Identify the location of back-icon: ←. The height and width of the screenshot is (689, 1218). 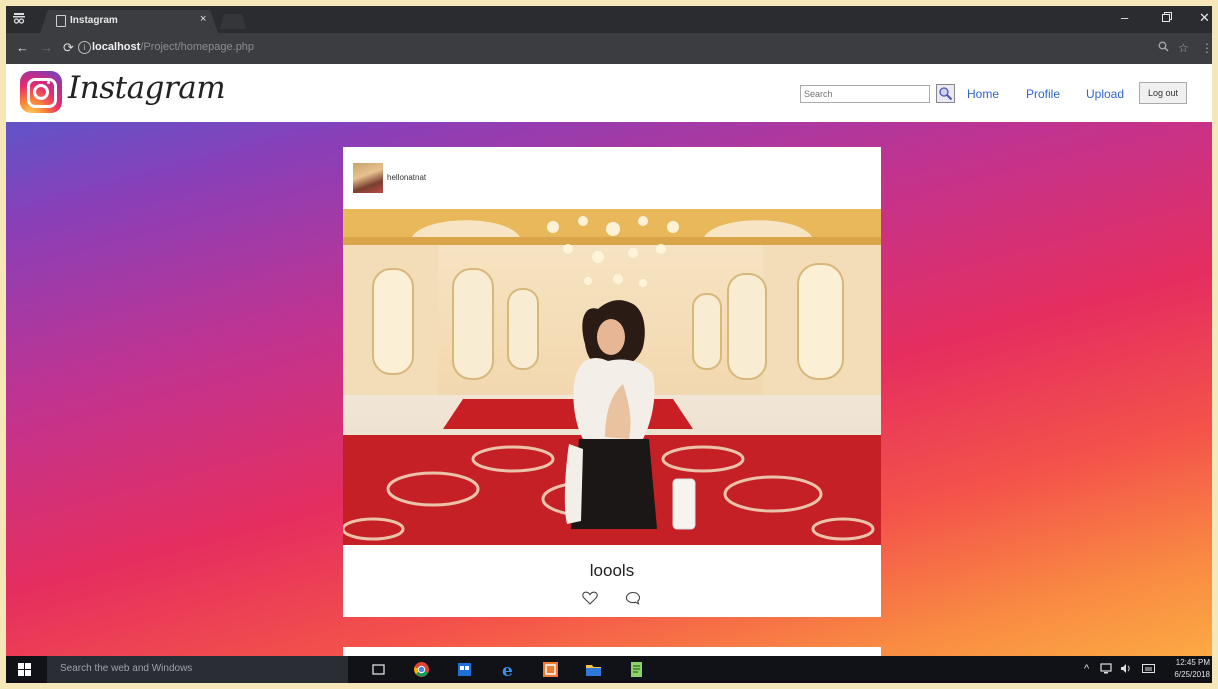
(22, 47).